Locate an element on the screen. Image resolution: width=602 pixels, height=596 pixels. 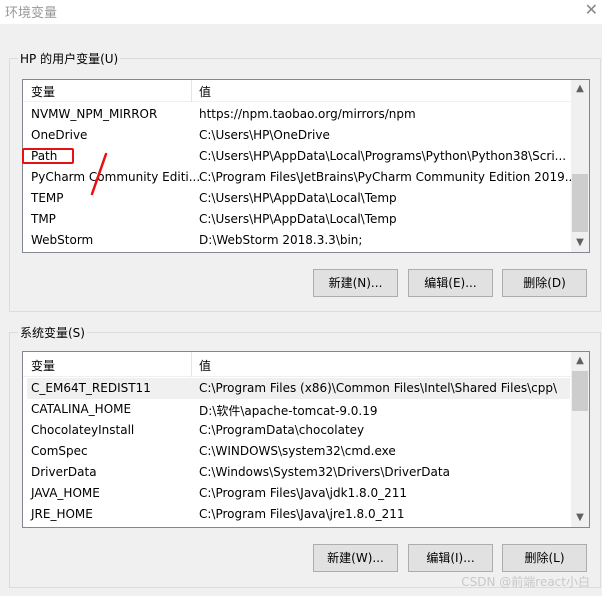
user-delete-button: 删除(D) is located at coordinates (544, 283).